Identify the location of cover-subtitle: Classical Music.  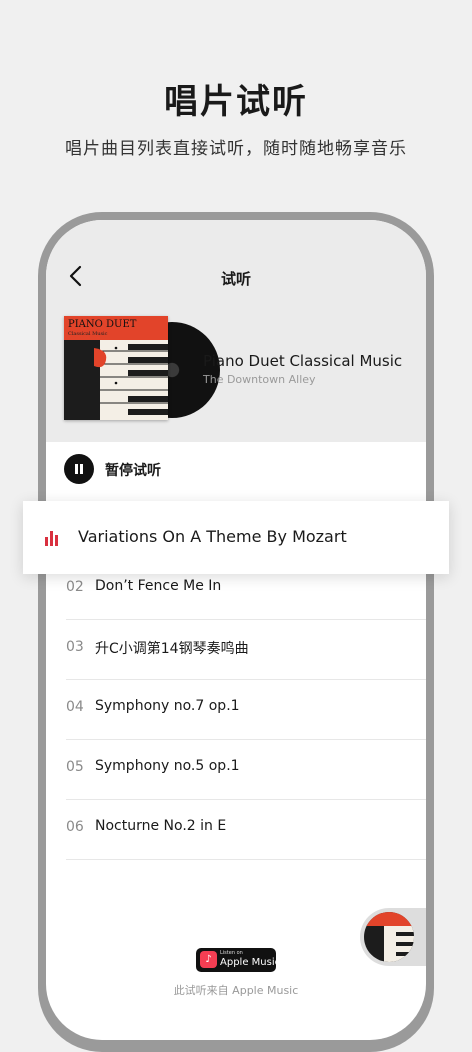
(88, 334).